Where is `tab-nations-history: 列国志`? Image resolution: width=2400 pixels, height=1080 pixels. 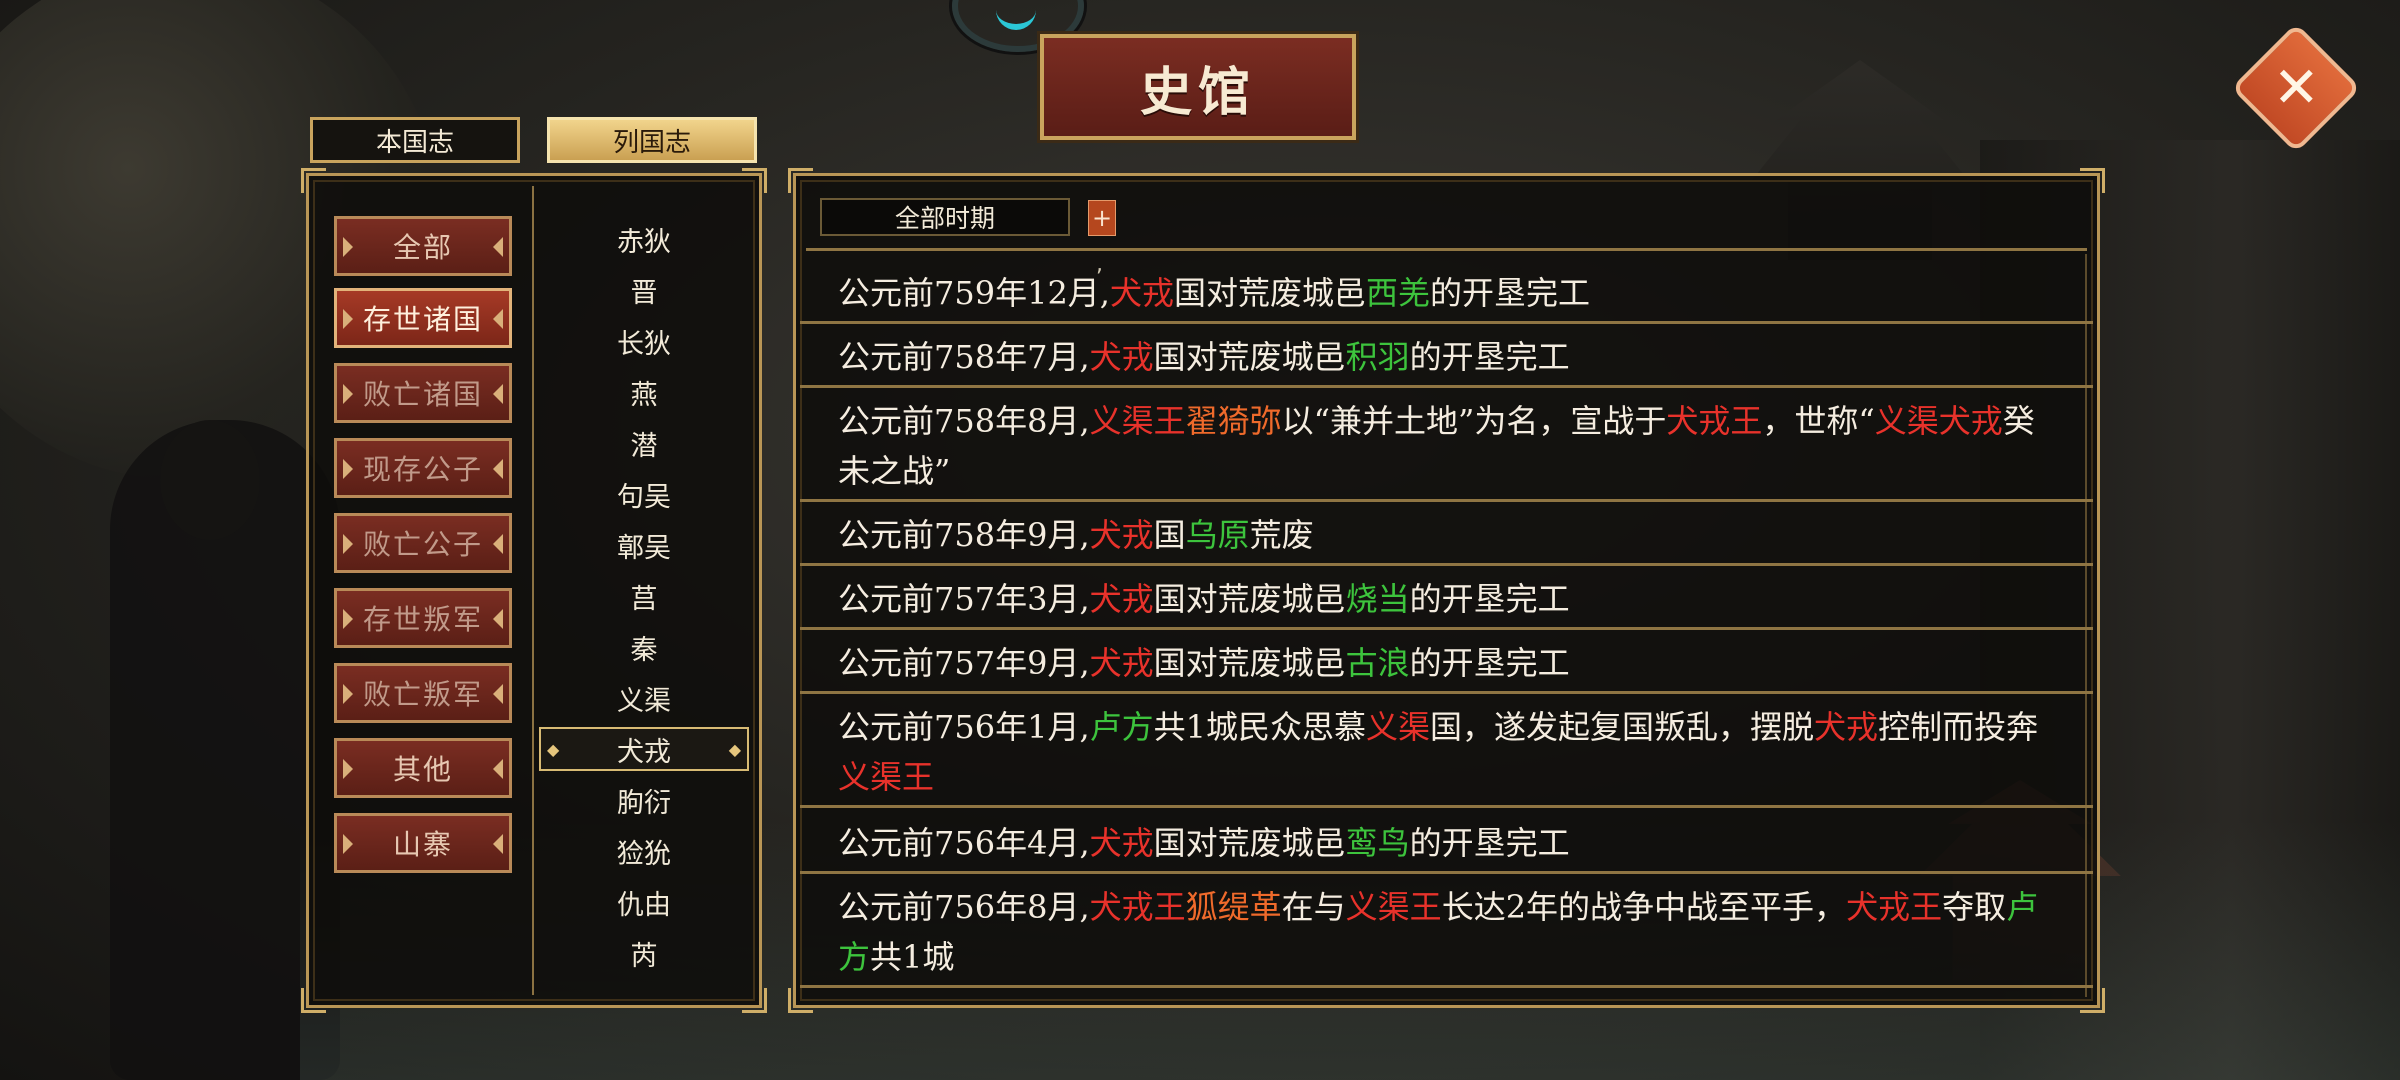
tab-nations-history: 列国志 is located at coordinates (652, 140).